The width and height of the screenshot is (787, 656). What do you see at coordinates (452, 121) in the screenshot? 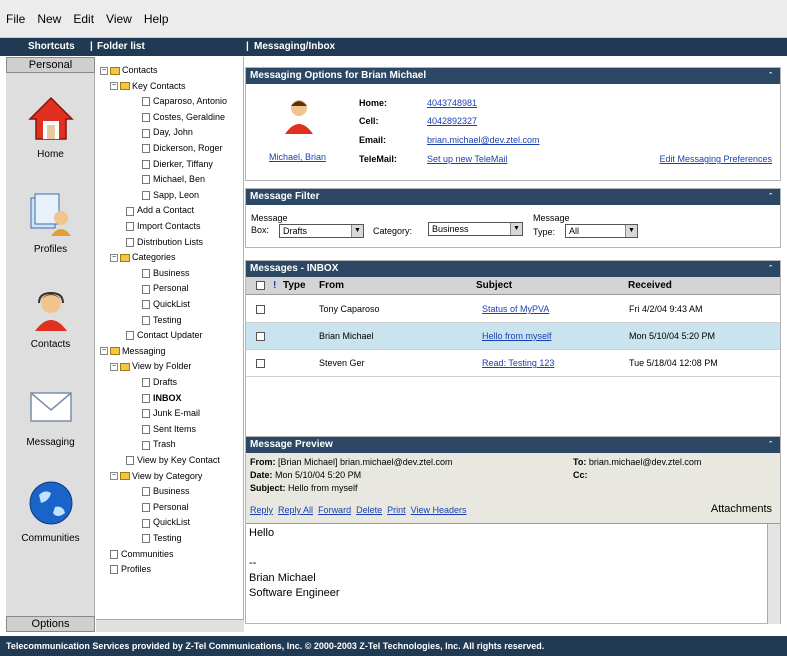
I see `cell-phone-link: 4042892327` at bounding box center [452, 121].